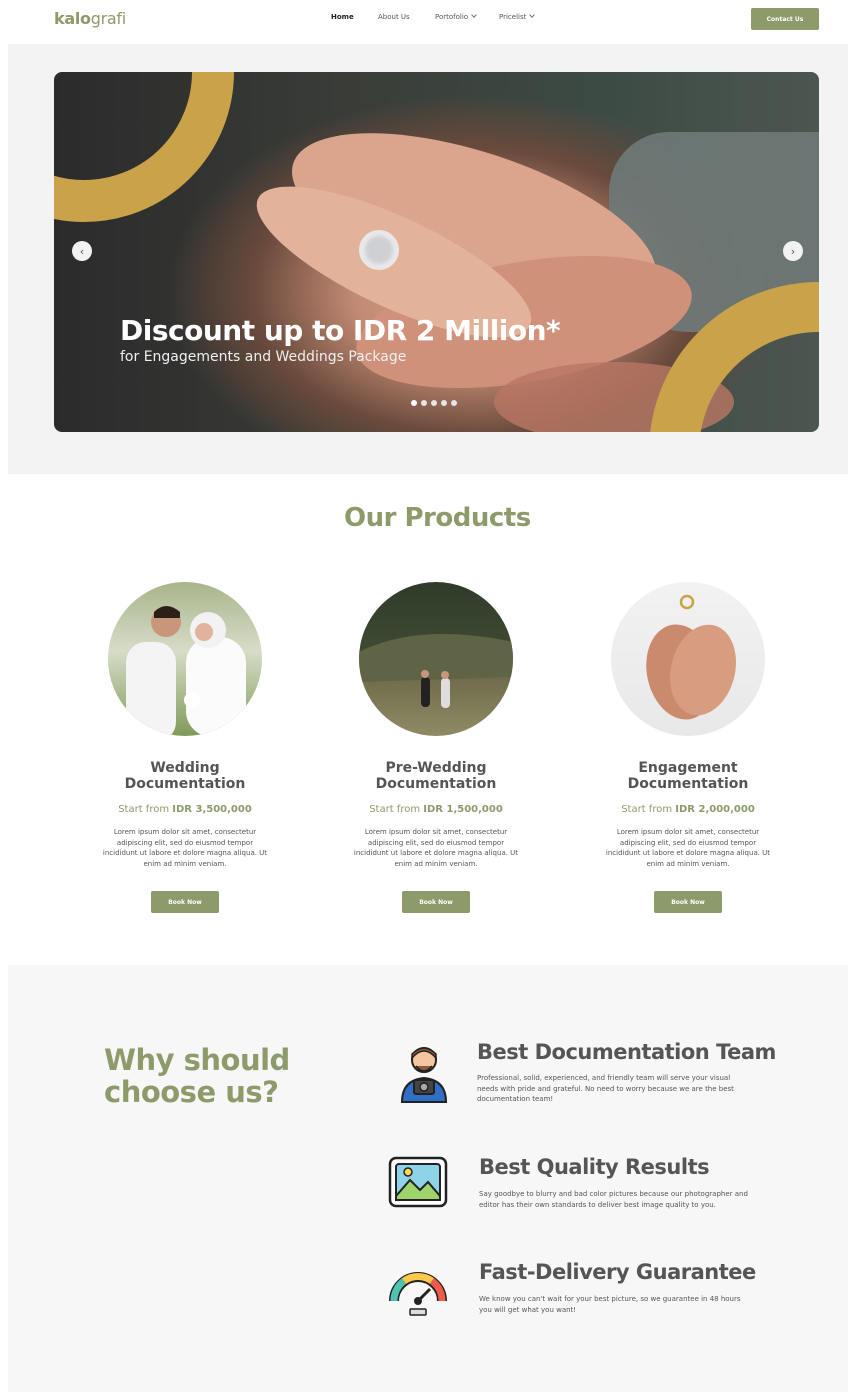 This screenshot has height=1392, width=848. I want to click on hero-title: Discount up to IDR 2 Million*, so click(340, 330).